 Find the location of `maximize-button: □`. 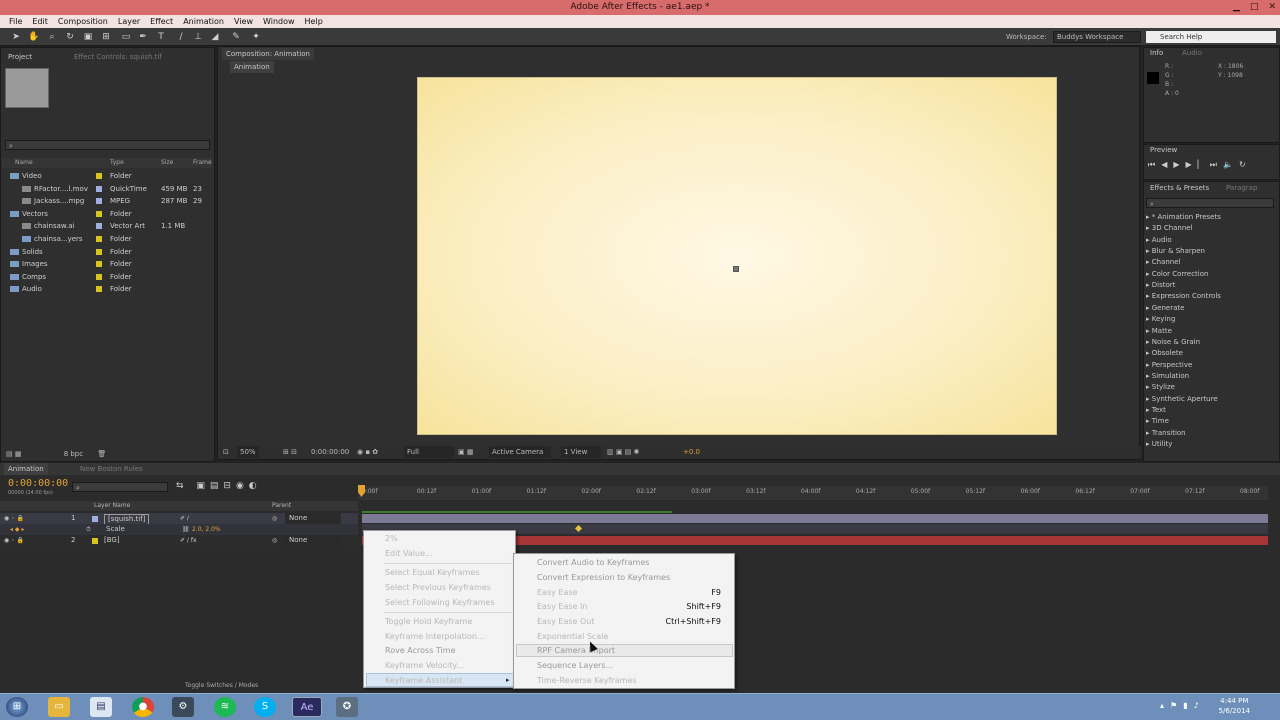

maximize-button: □ is located at coordinates (1254, 7).